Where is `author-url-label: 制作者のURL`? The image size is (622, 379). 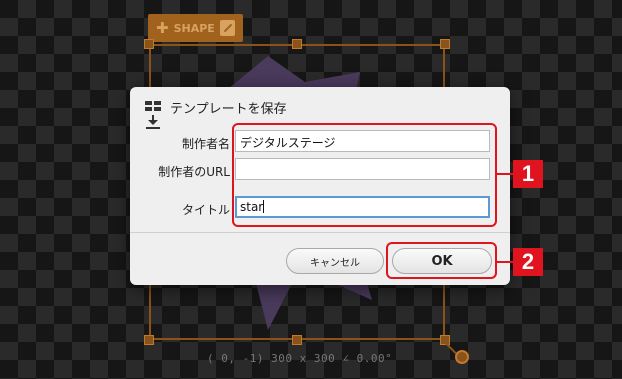 author-url-label: 制作者のURL is located at coordinates (194, 172).